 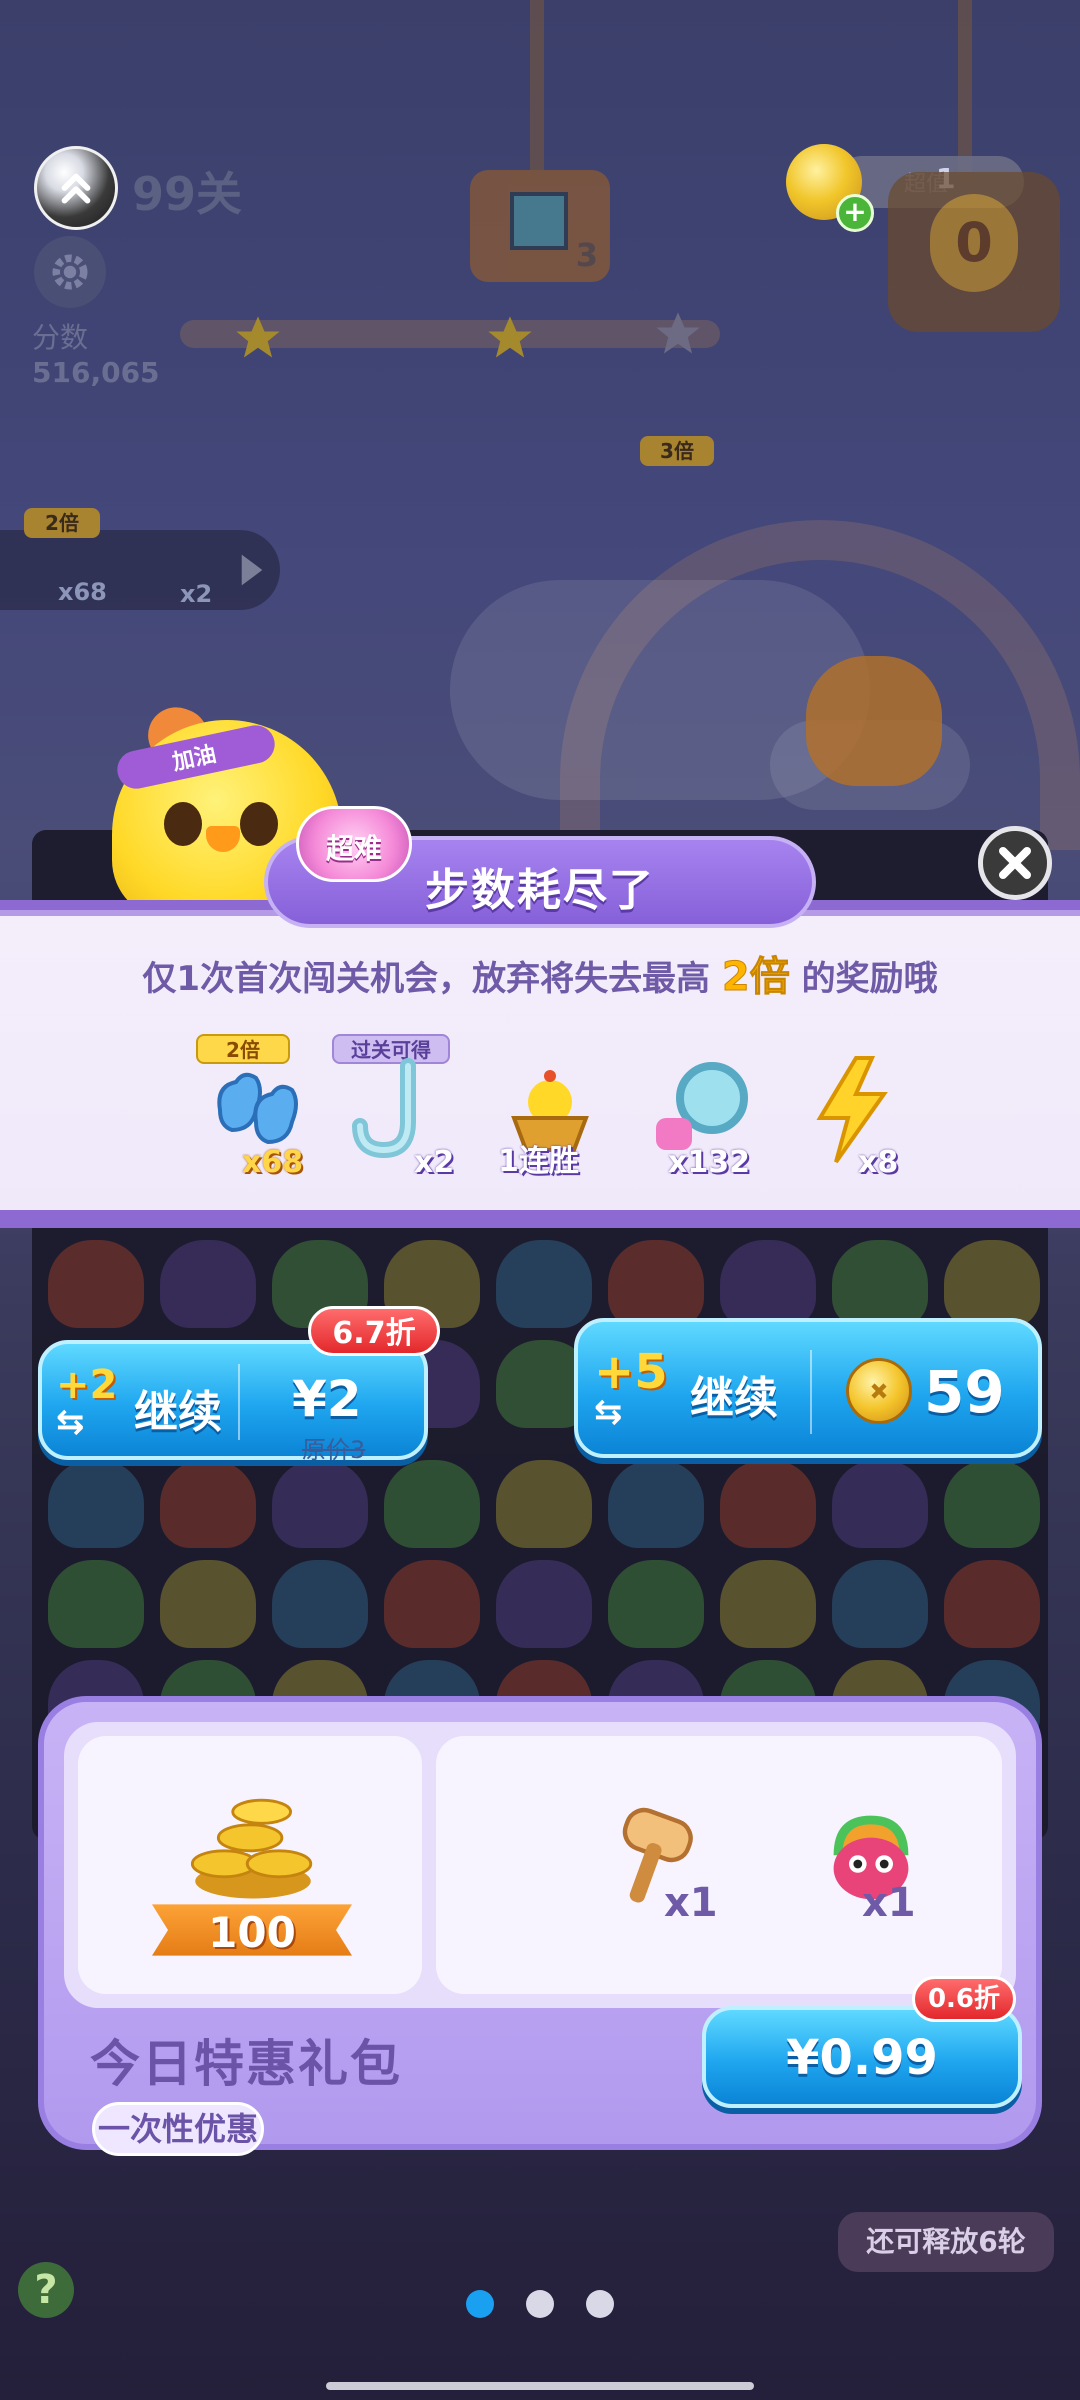 What do you see at coordinates (270, 1110) in the screenshot?
I see `reward-gloves: x68` at bounding box center [270, 1110].